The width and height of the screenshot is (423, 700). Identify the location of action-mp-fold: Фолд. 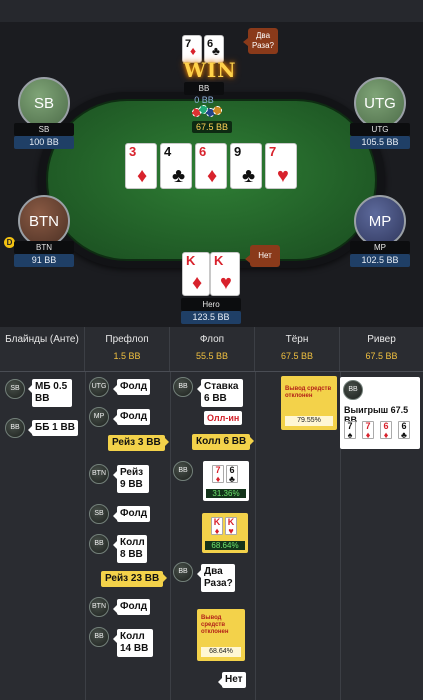
(131, 417).